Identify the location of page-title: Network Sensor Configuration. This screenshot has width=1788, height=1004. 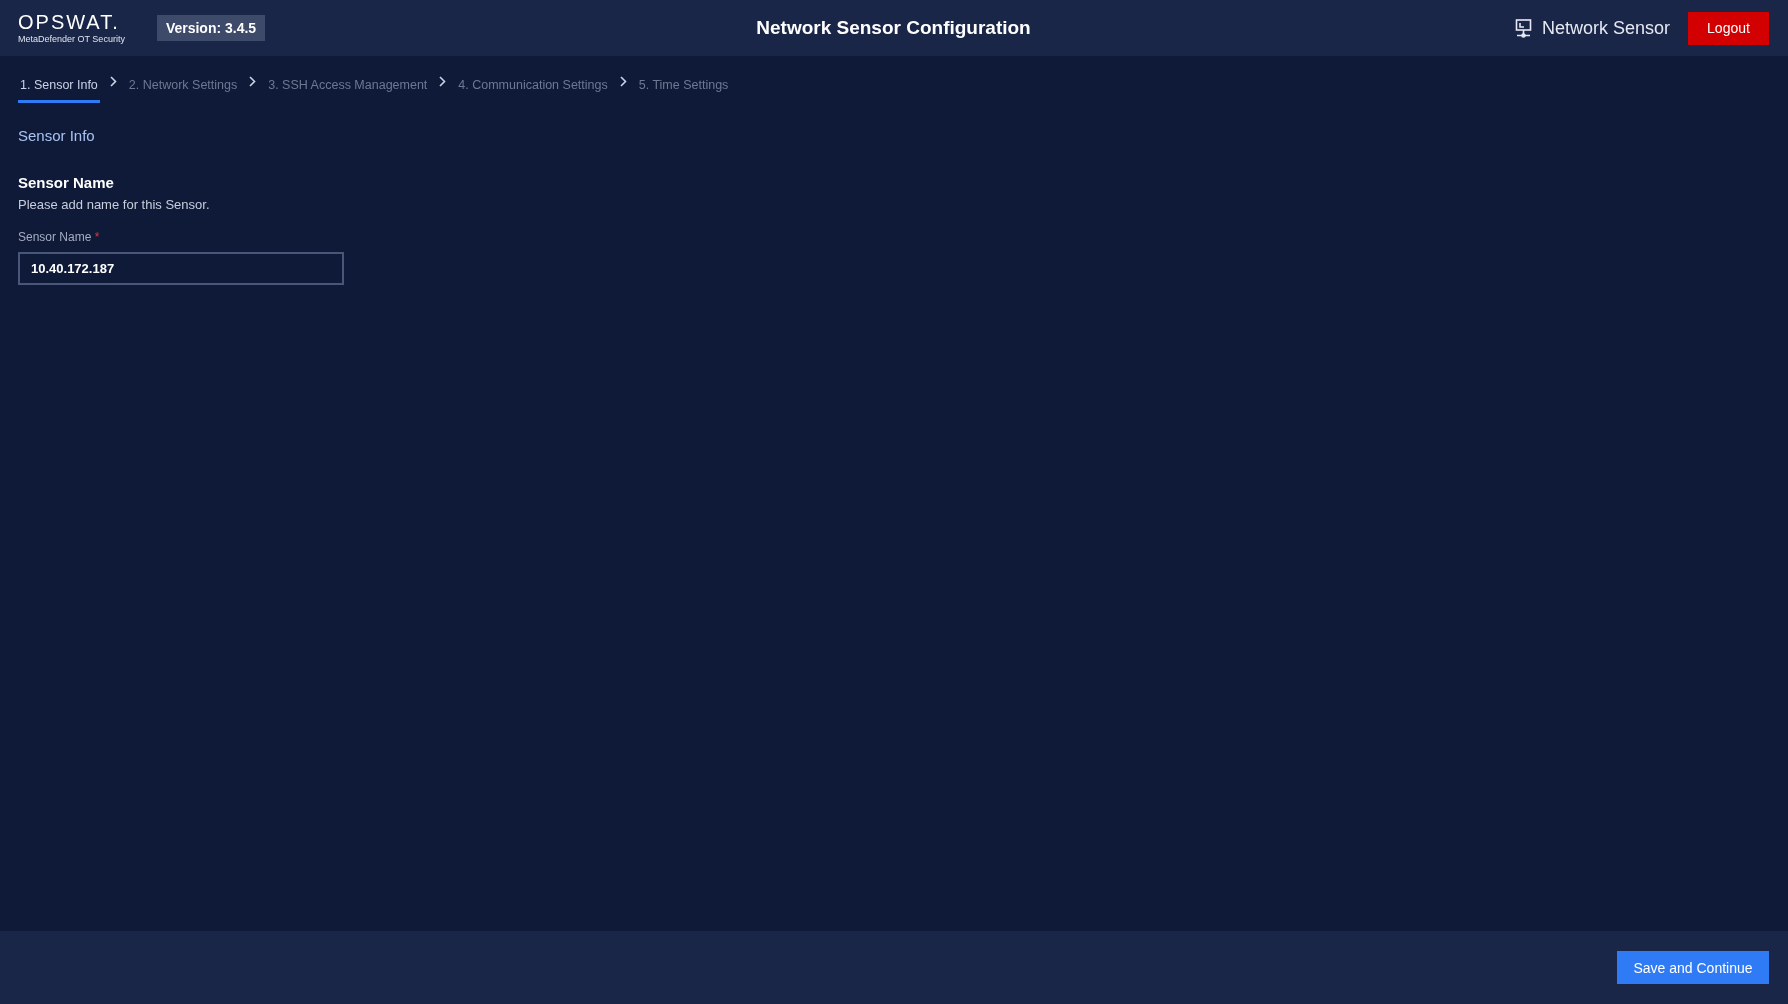
(893, 28).